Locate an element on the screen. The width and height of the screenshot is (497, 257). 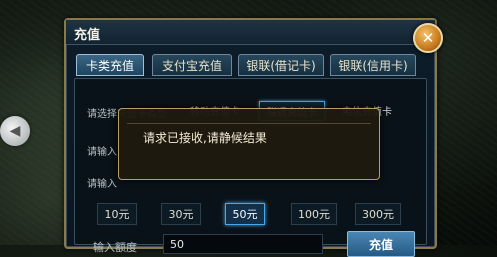
dialog-title: 充值 is located at coordinates (87, 35).